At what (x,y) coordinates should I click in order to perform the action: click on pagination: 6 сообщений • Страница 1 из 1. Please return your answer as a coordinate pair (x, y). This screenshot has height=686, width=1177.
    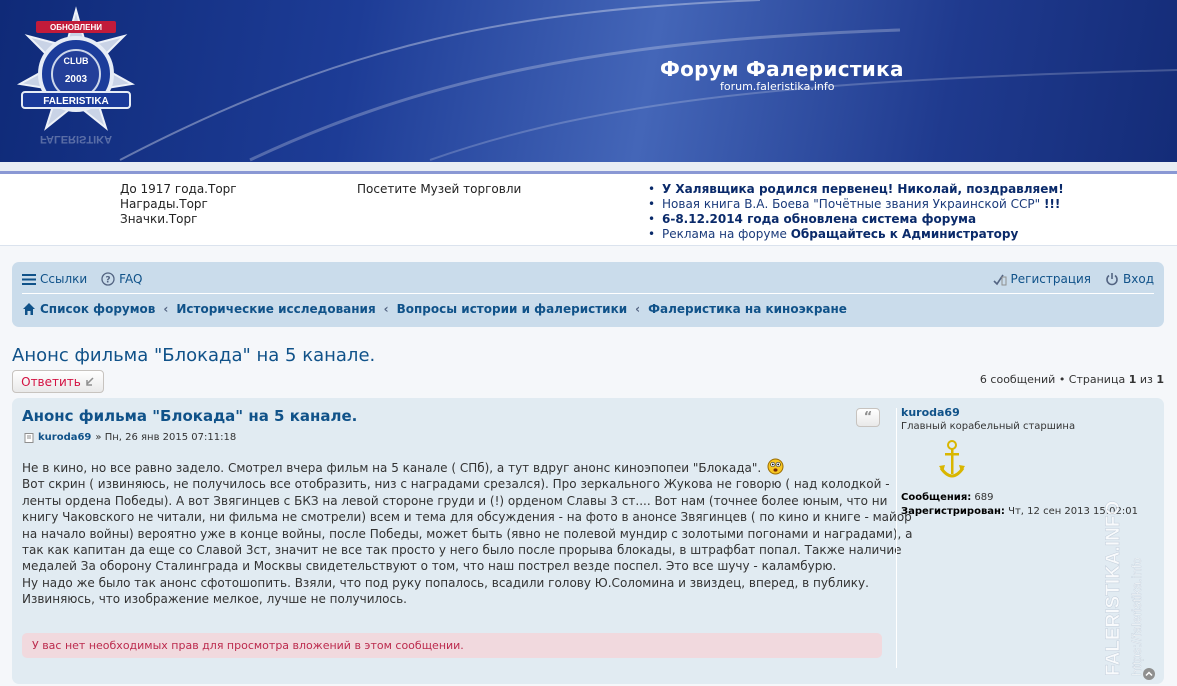
    Looking at the image, I should click on (1071, 379).